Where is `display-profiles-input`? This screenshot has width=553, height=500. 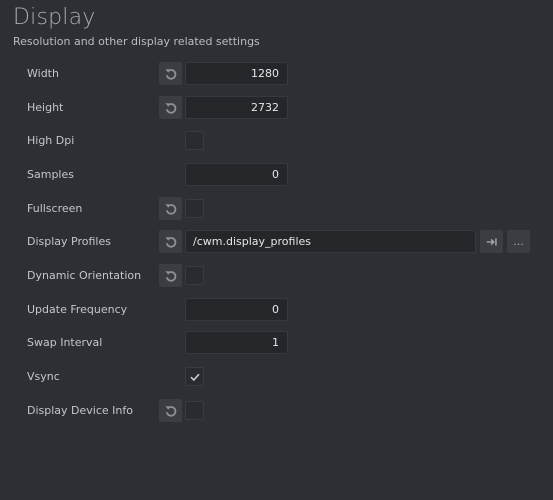
display-profiles-input is located at coordinates (330, 241).